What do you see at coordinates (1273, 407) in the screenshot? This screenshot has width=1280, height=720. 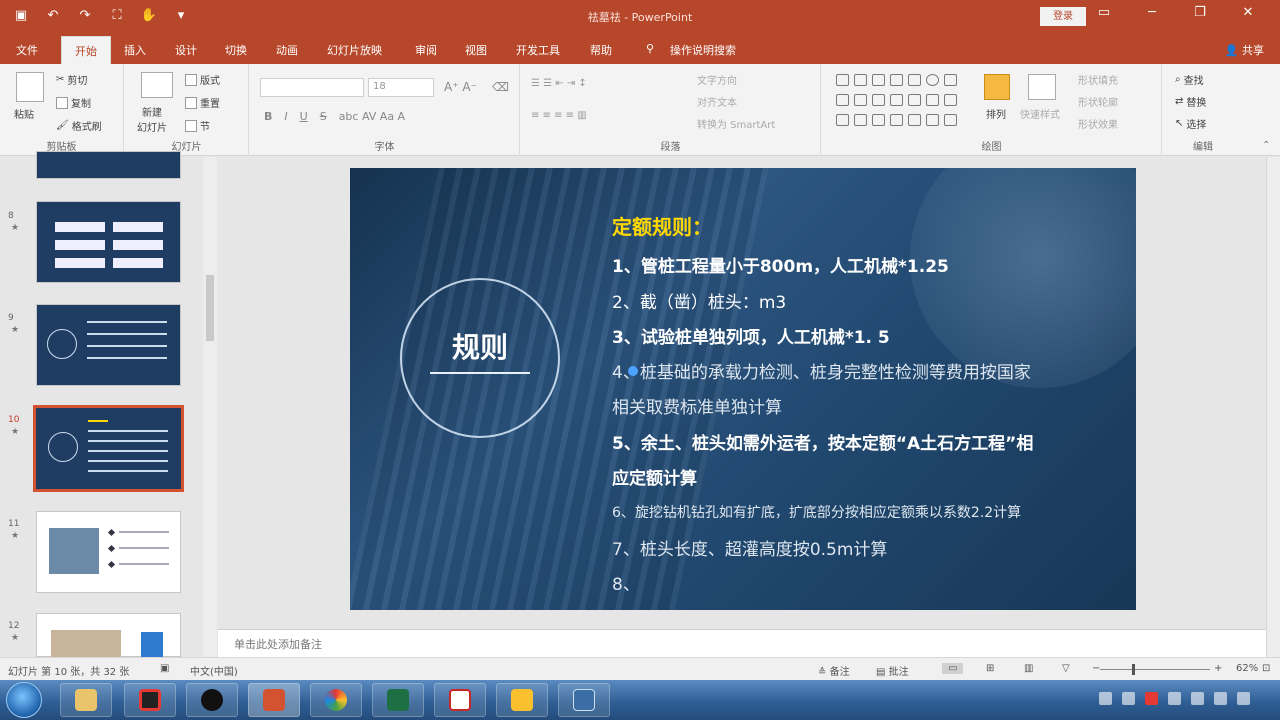 I see `editor-scrollbar` at bounding box center [1273, 407].